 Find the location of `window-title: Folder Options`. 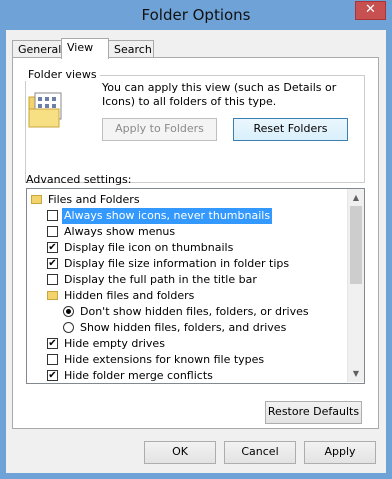

window-title: Folder Options is located at coordinates (196, 15).